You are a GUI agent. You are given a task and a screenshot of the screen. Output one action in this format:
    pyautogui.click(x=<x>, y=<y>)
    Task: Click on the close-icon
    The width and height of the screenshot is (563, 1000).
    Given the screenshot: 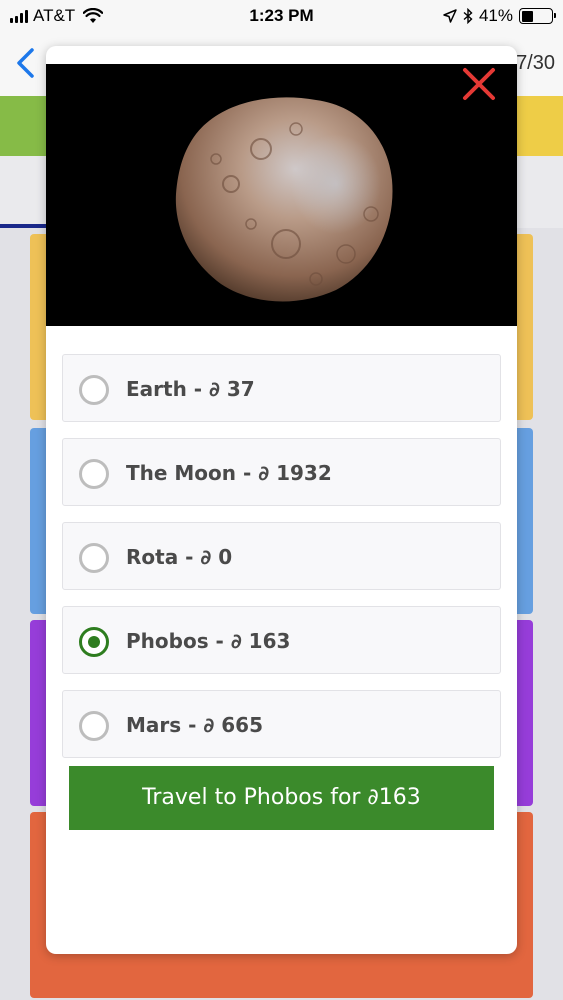 What is the action you would take?
    pyautogui.click(x=479, y=84)
    